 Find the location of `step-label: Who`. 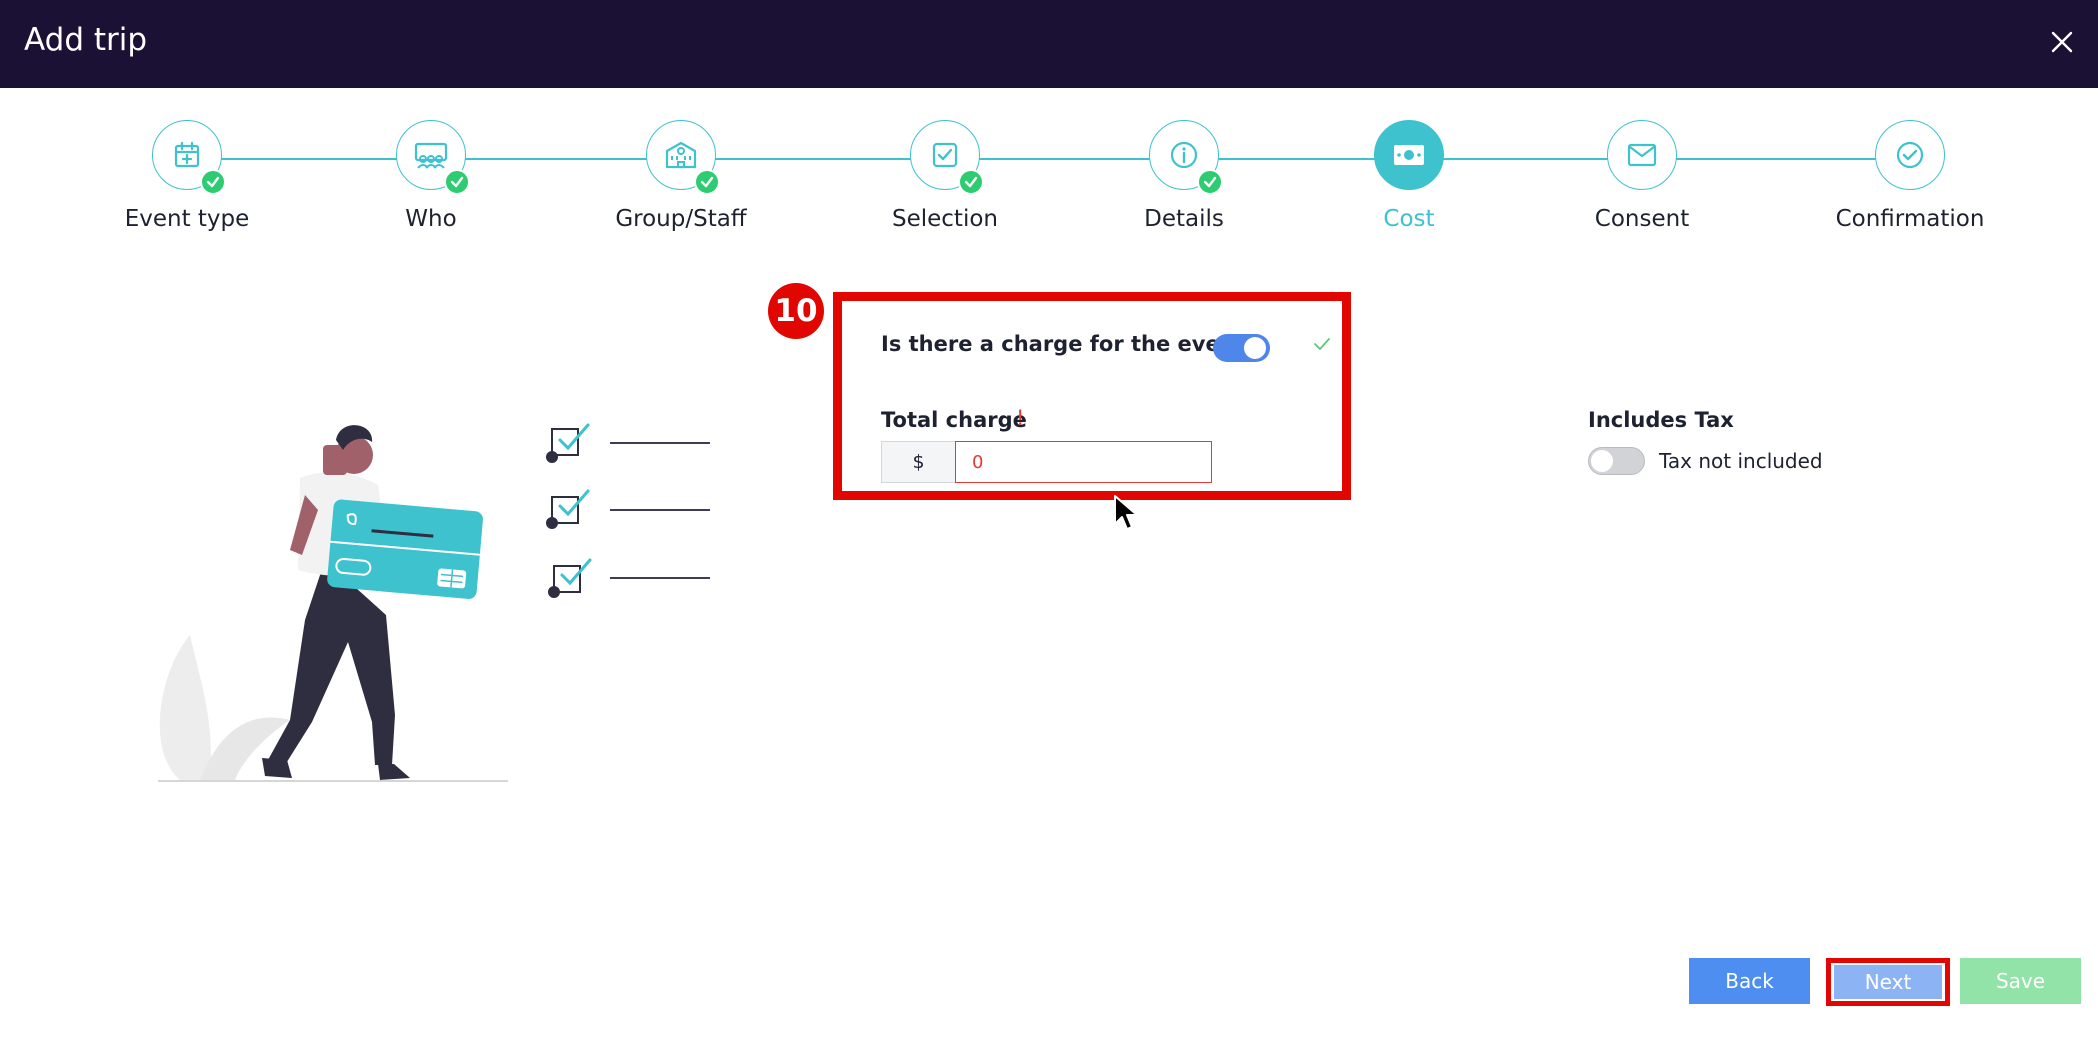

step-label: Who is located at coordinates (431, 219).